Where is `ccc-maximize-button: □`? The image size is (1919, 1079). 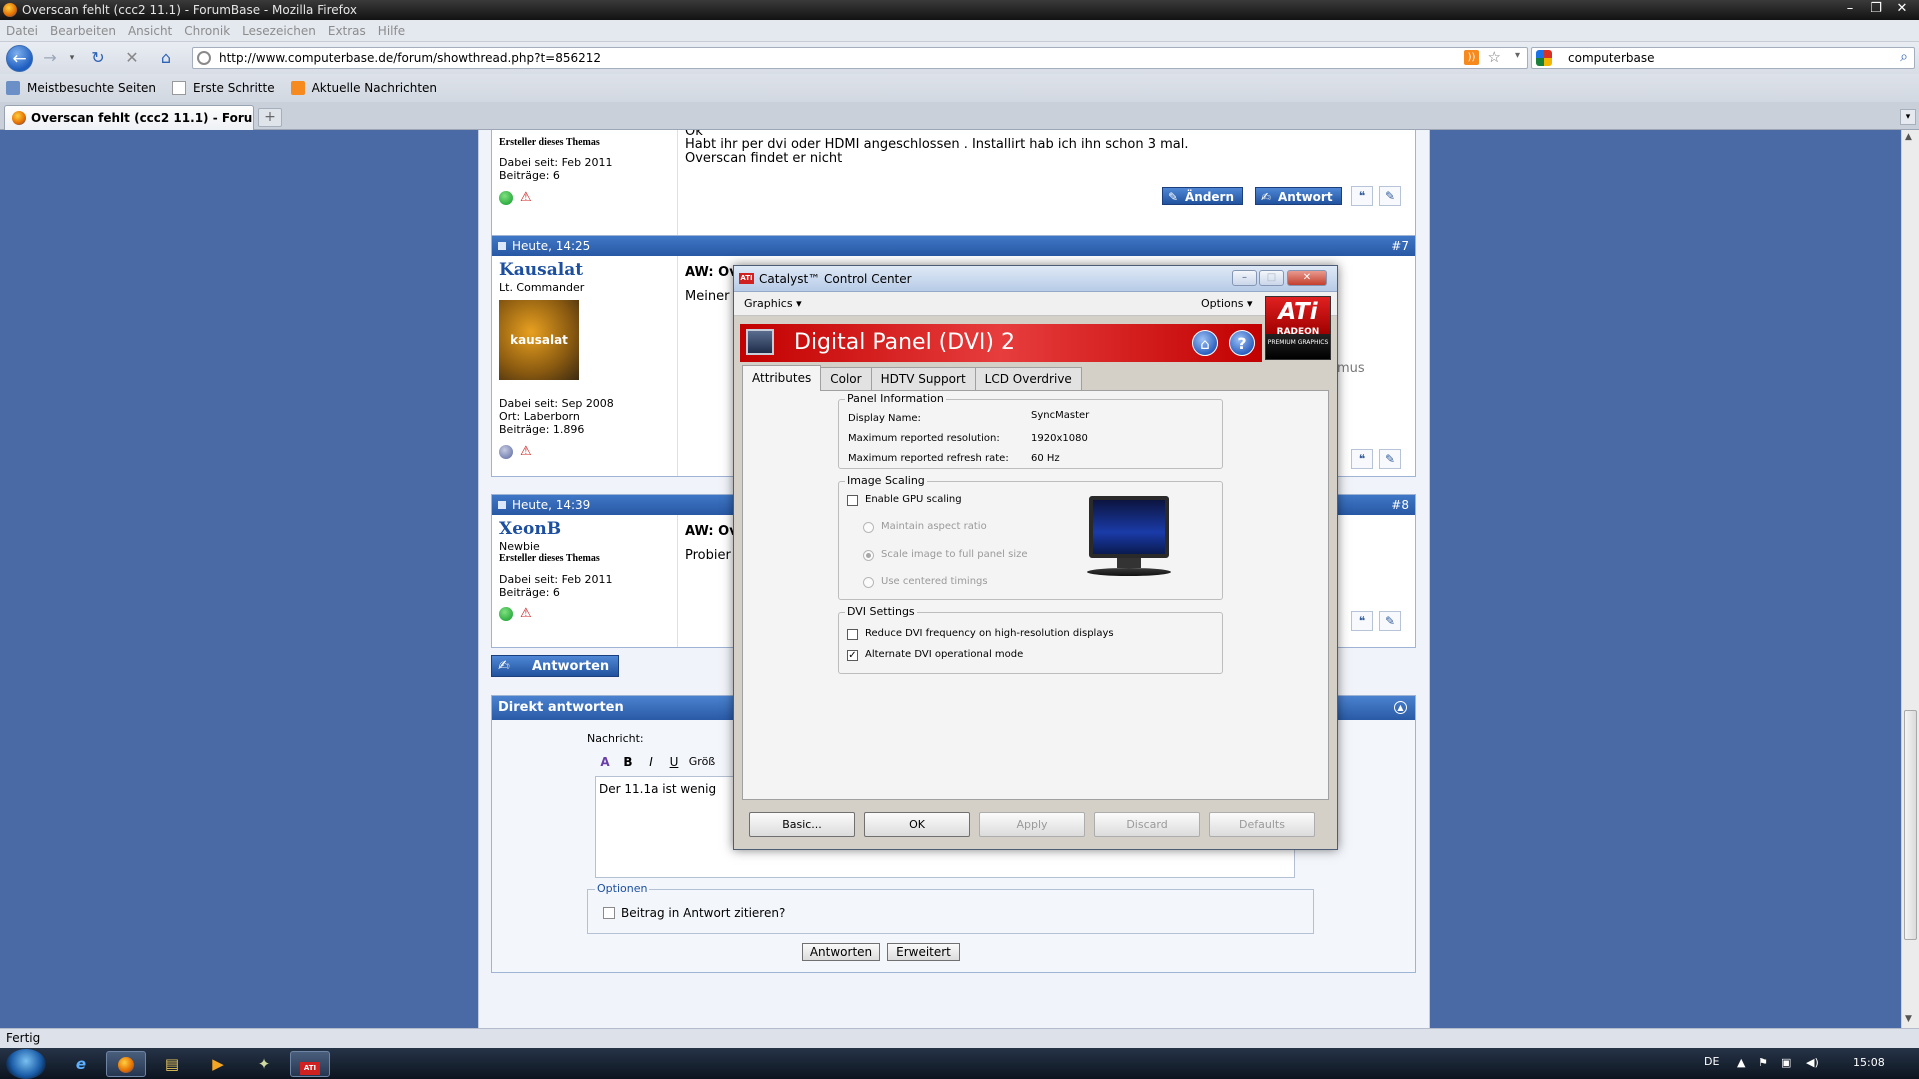 ccc-maximize-button: □ is located at coordinates (1271, 278).